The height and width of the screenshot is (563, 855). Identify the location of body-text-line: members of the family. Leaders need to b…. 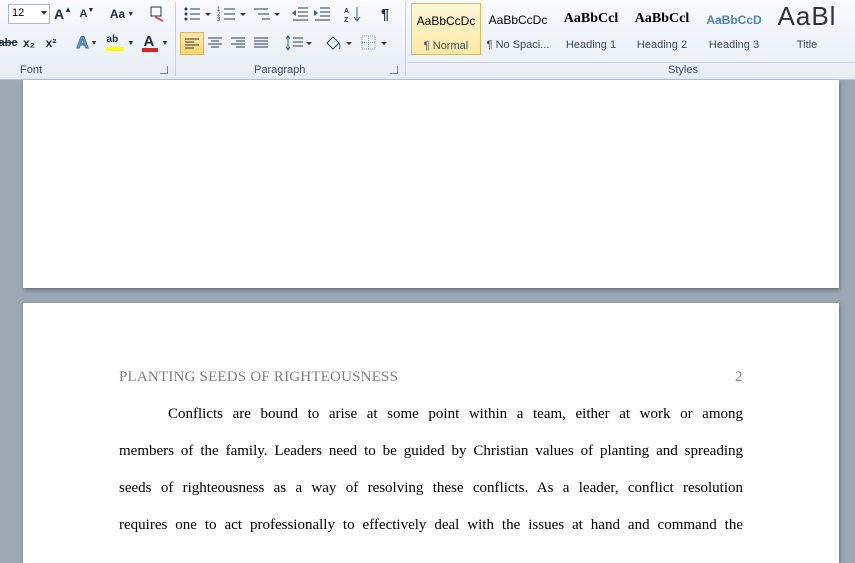
(431, 451).